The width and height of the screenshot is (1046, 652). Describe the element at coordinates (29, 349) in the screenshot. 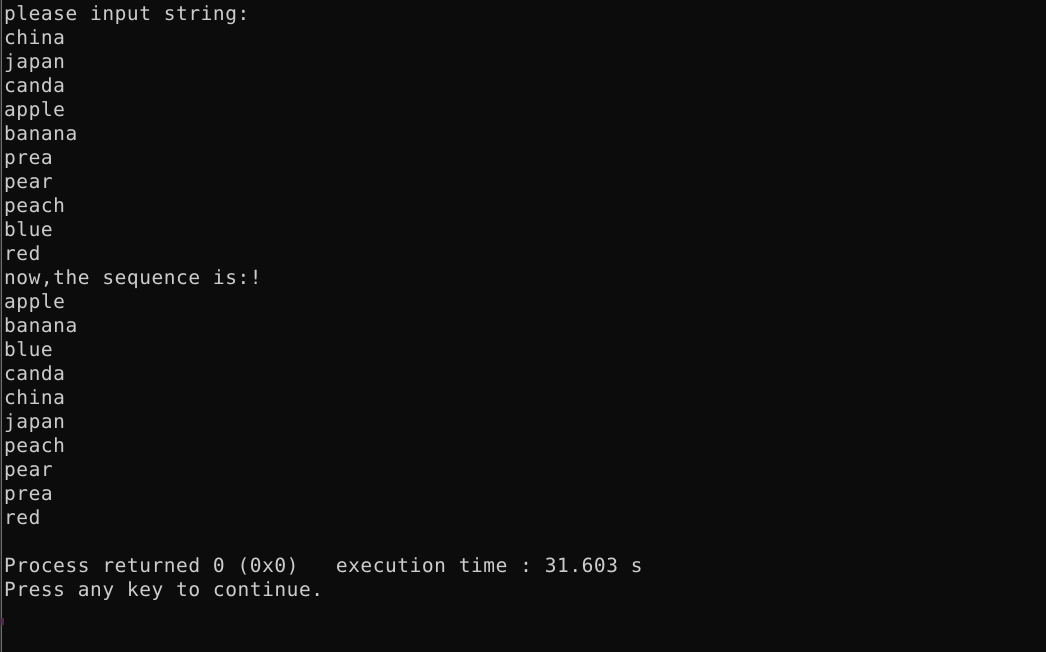

I see `console-line-sorted-word: blue` at that location.